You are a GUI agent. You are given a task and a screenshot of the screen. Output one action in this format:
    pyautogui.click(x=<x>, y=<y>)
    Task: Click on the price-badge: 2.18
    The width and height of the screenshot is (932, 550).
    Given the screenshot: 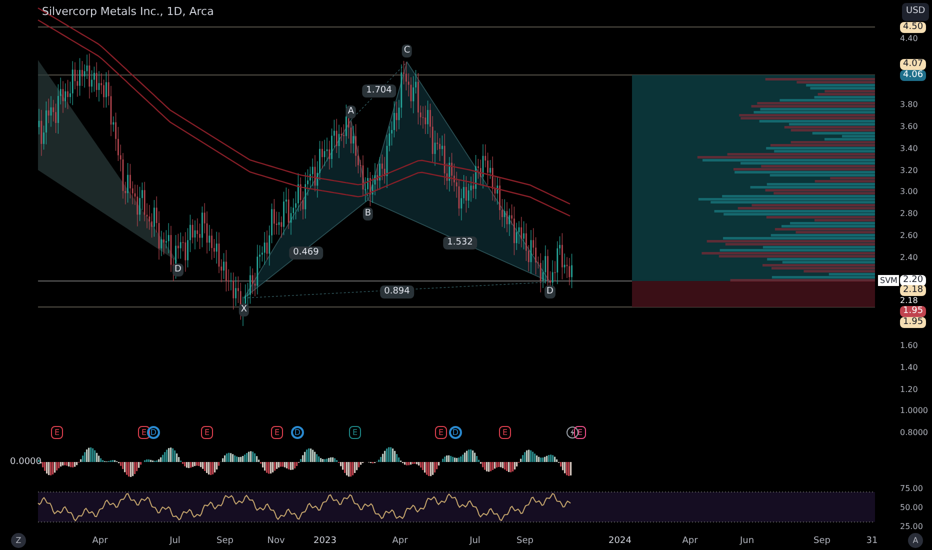 What is the action you would take?
    pyautogui.click(x=913, y=290)
    